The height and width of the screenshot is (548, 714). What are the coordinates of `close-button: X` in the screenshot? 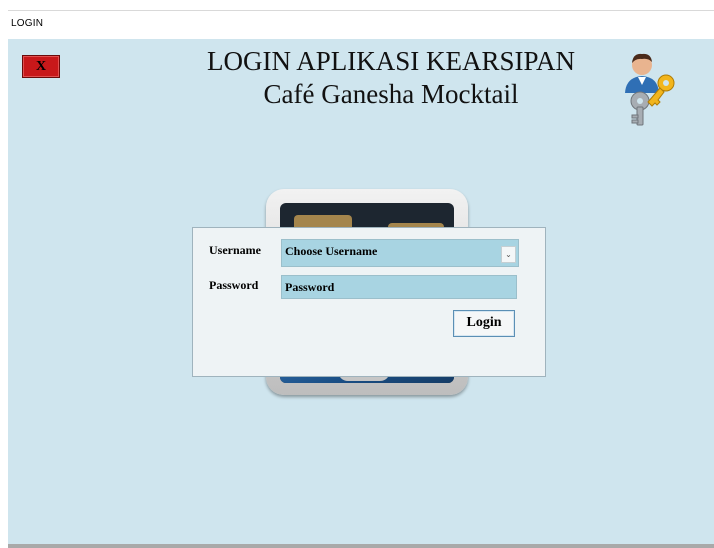 It's located at (41, 66).